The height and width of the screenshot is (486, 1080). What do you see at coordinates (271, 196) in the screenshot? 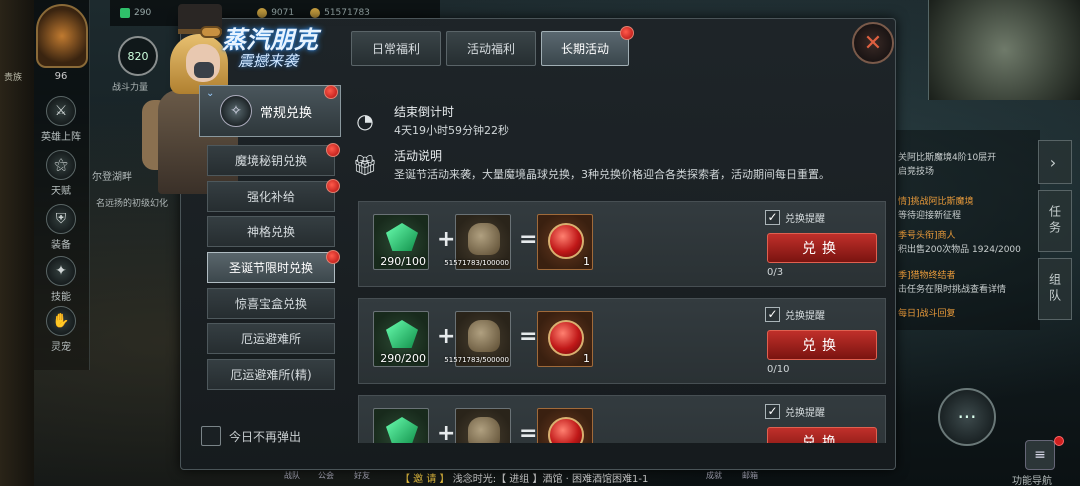
I see `side-item-enhance-supply: 强化补给` at bounding box center [271, 196].